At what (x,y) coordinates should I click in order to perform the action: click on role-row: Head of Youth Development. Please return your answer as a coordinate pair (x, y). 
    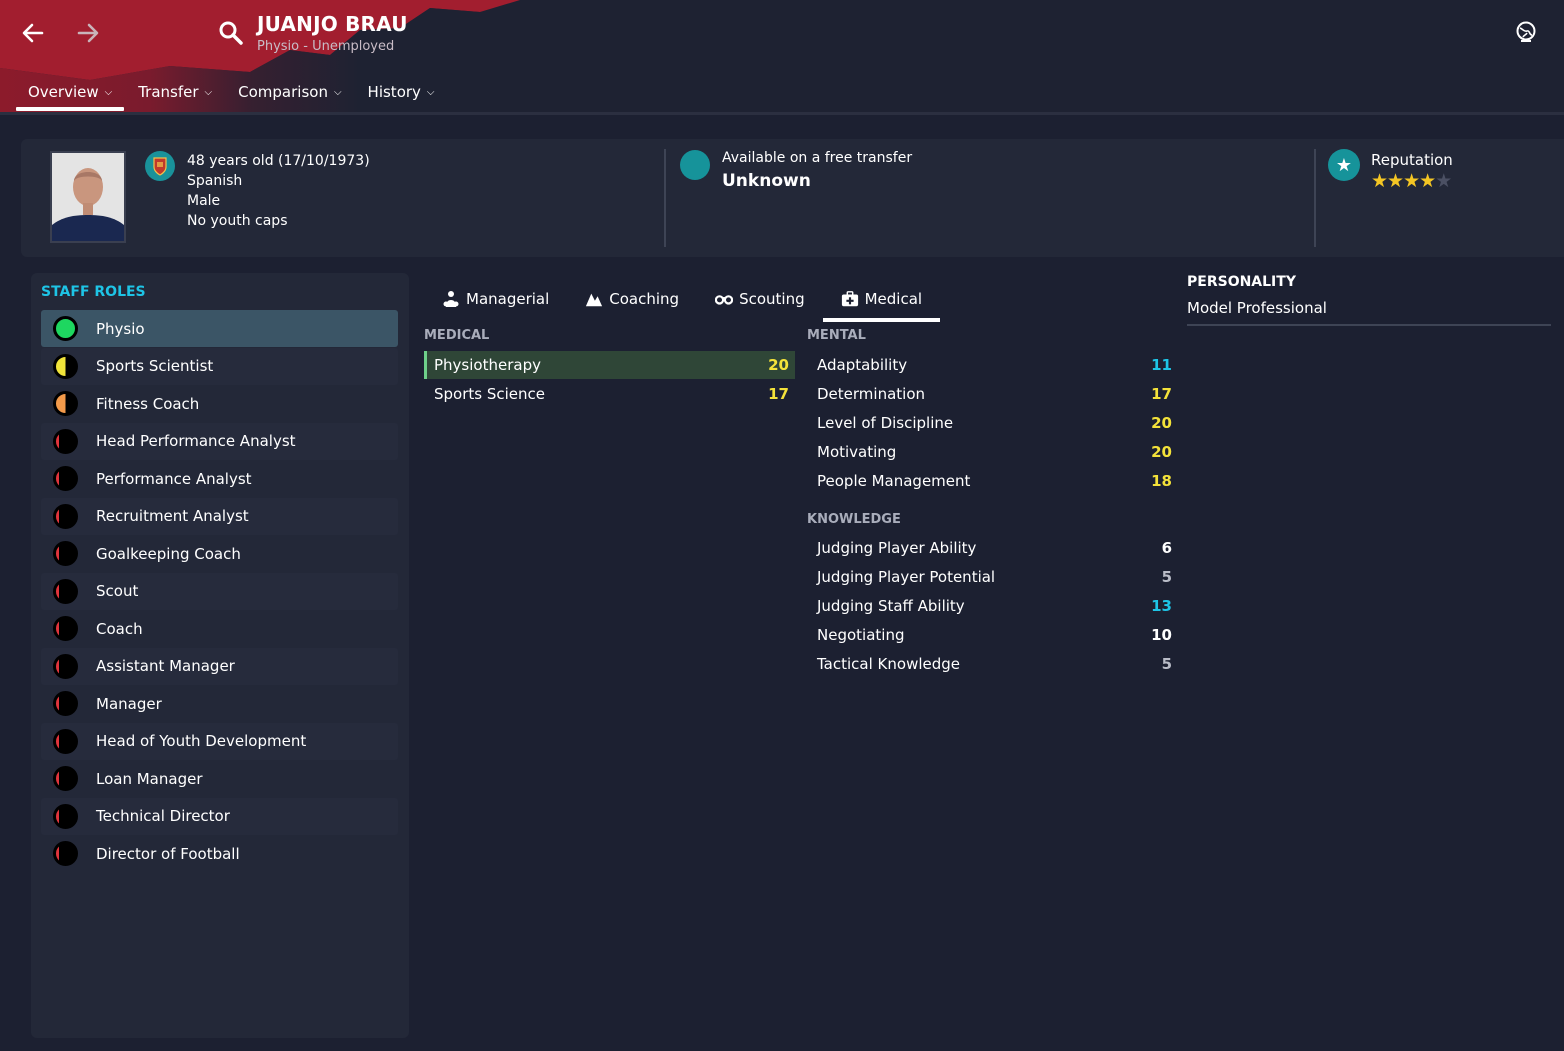
    Looking at the image, I should click on (219, 741).